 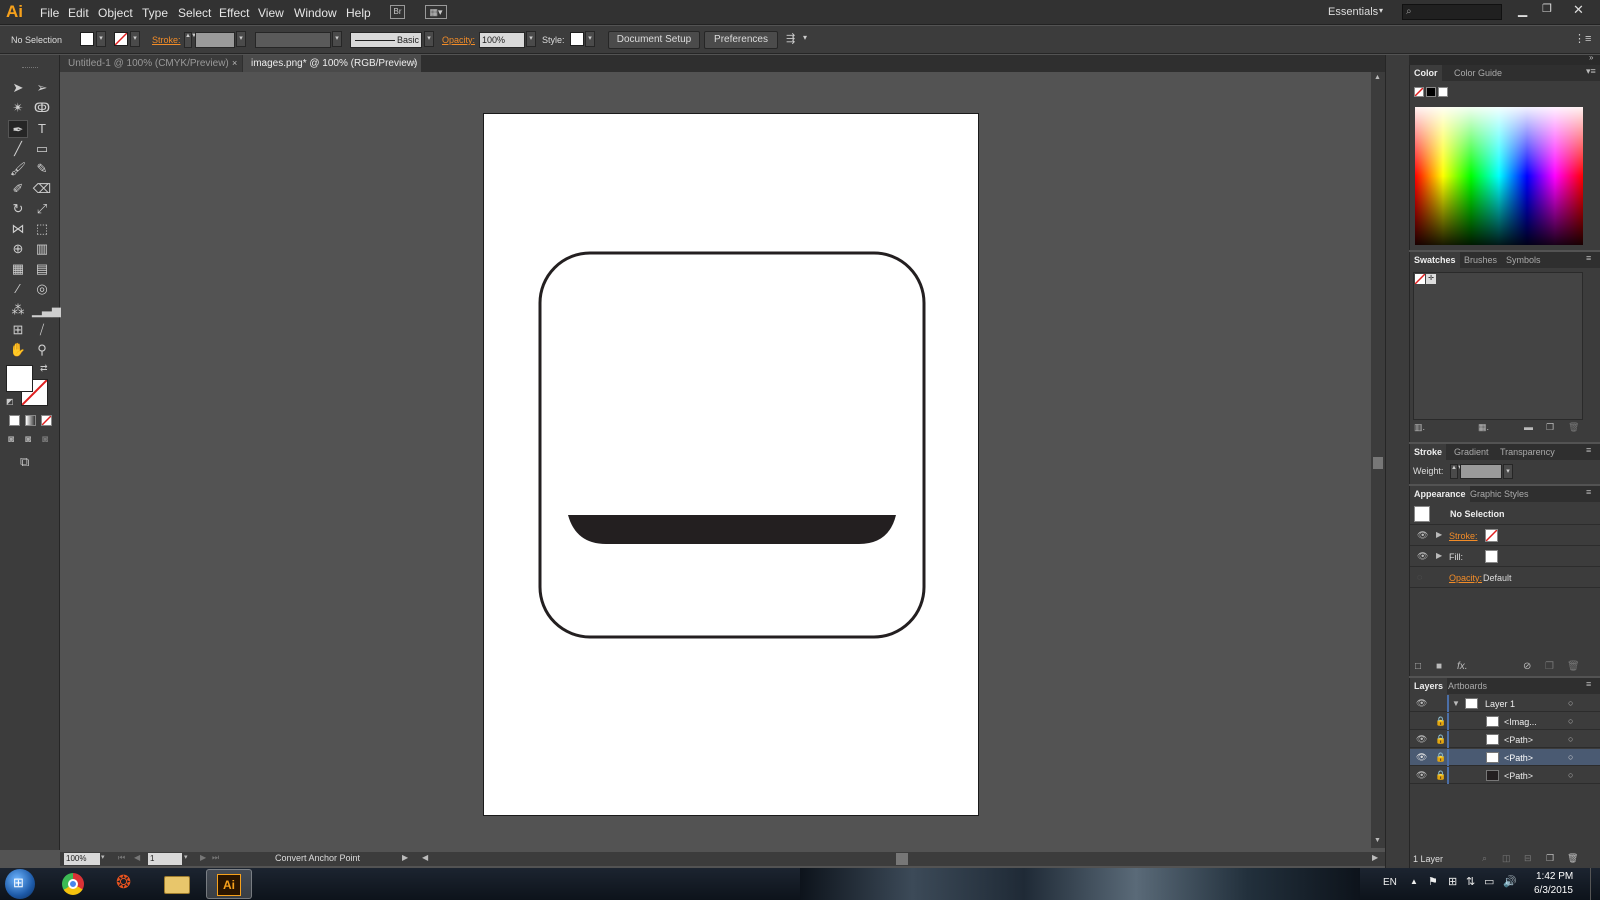 I want to click on white-swatch, so click(x=1443, y=92).